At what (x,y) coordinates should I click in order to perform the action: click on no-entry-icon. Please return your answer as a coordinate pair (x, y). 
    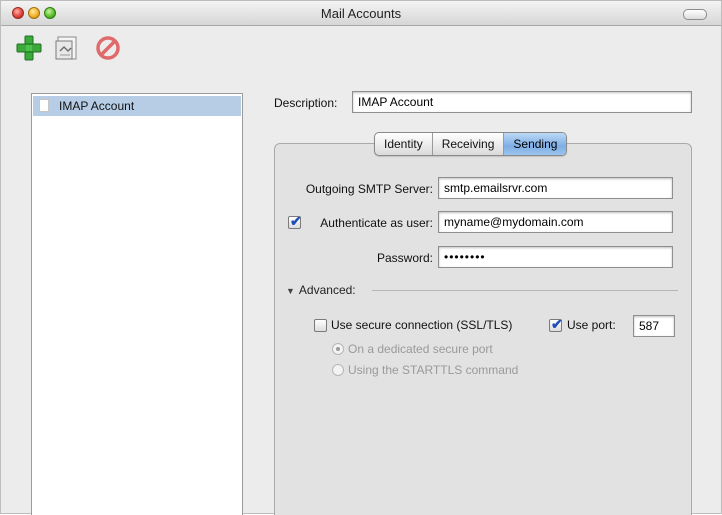
    Looking at the image, I should click on (108, 48).